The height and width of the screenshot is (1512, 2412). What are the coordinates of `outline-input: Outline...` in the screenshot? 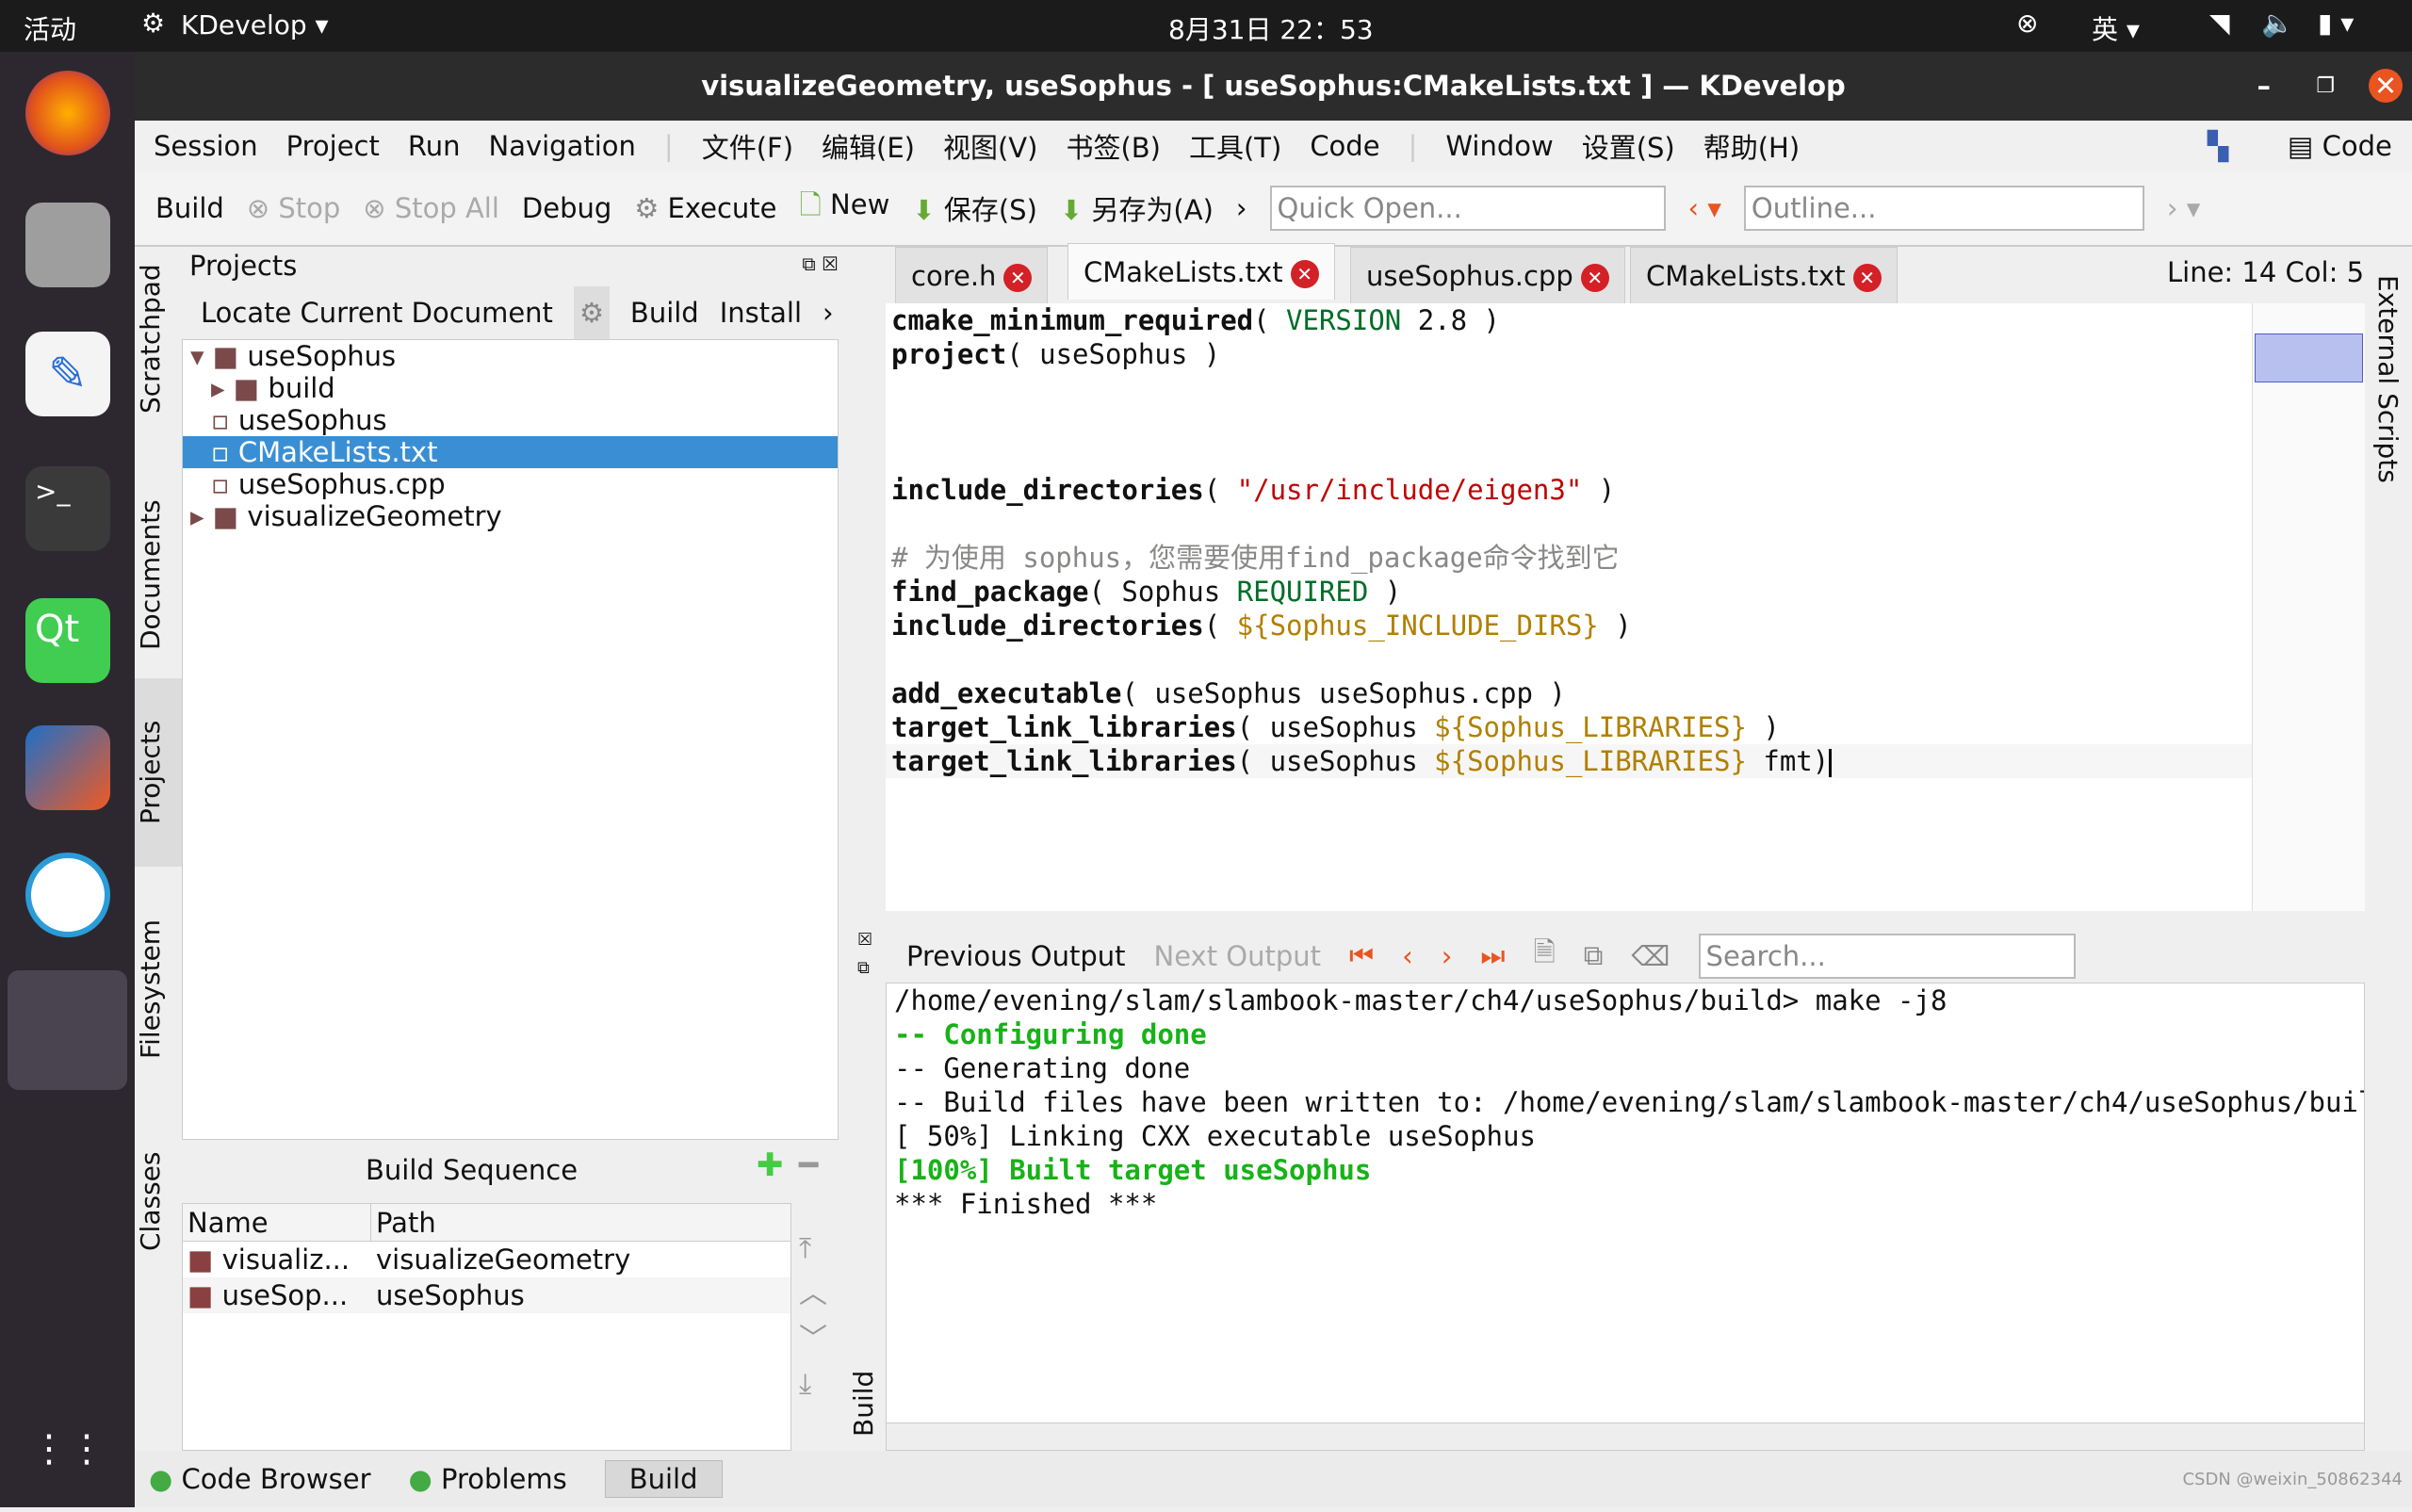 It's located at (1943, 208).